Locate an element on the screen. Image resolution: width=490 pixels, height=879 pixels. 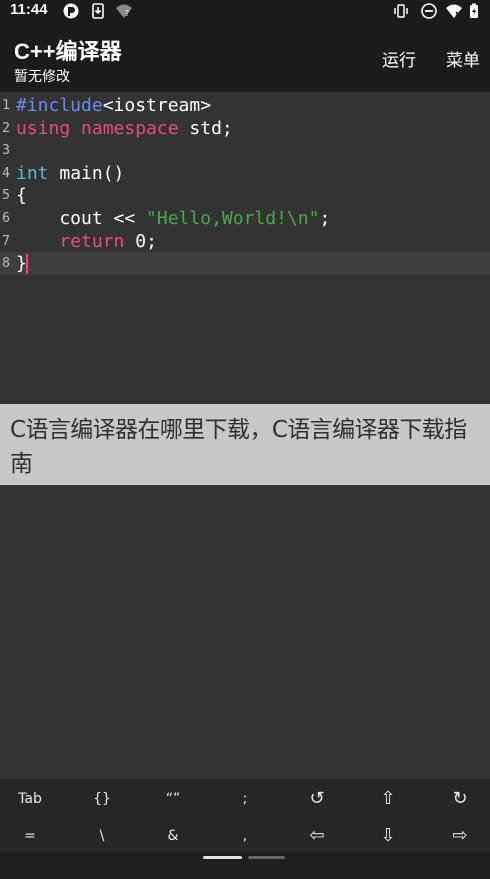
code-token: <iostream> is located at coordinates (157, 105).